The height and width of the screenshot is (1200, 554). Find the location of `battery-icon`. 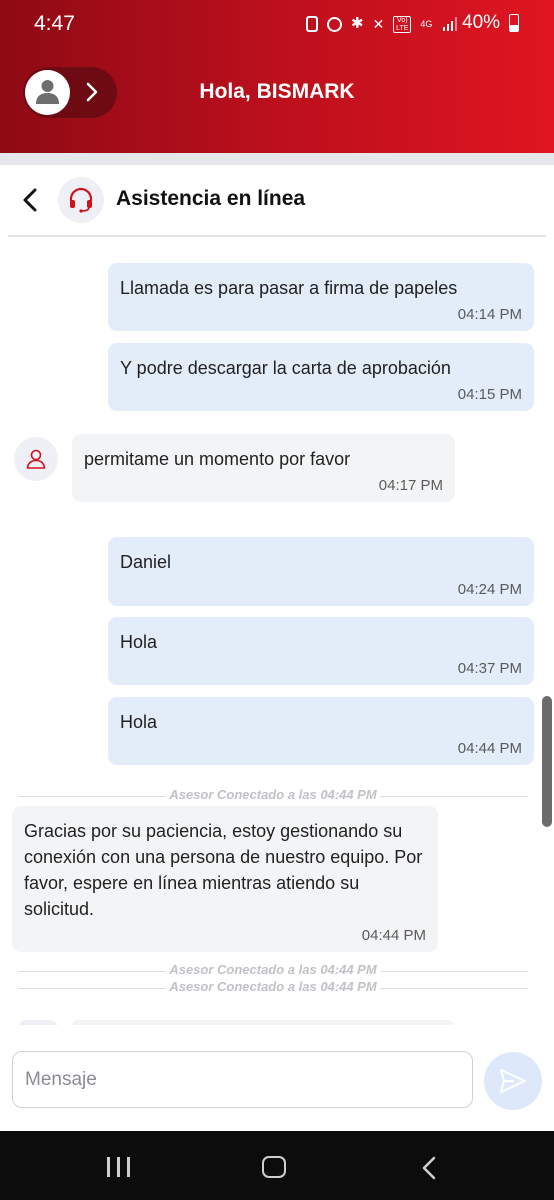

battery-icon is located at coordinates (514, 23).